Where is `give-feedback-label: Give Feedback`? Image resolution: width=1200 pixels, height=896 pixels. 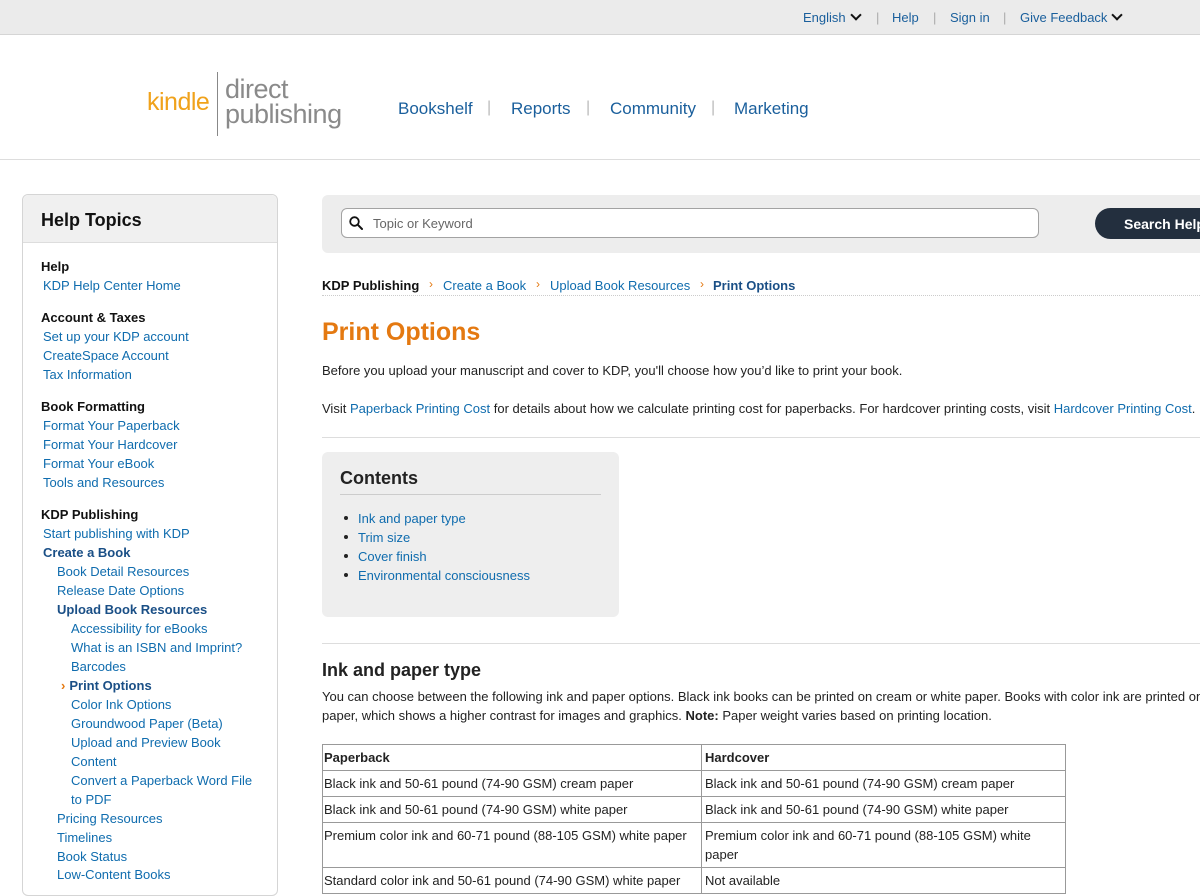 give-feedback-label: Give Feedback is located at coordinates (1064, 17).